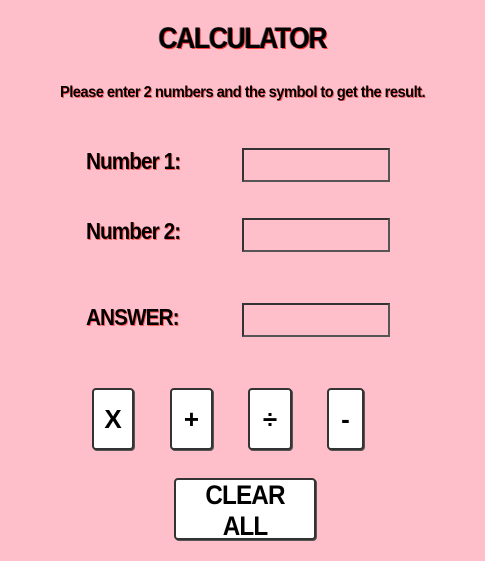 This screenshot has width=485, height=561. What do you see at coordinates (243, 38) in the screenshot?
I see `page-title: CALCULATOR` at bounding box center [243, 38].